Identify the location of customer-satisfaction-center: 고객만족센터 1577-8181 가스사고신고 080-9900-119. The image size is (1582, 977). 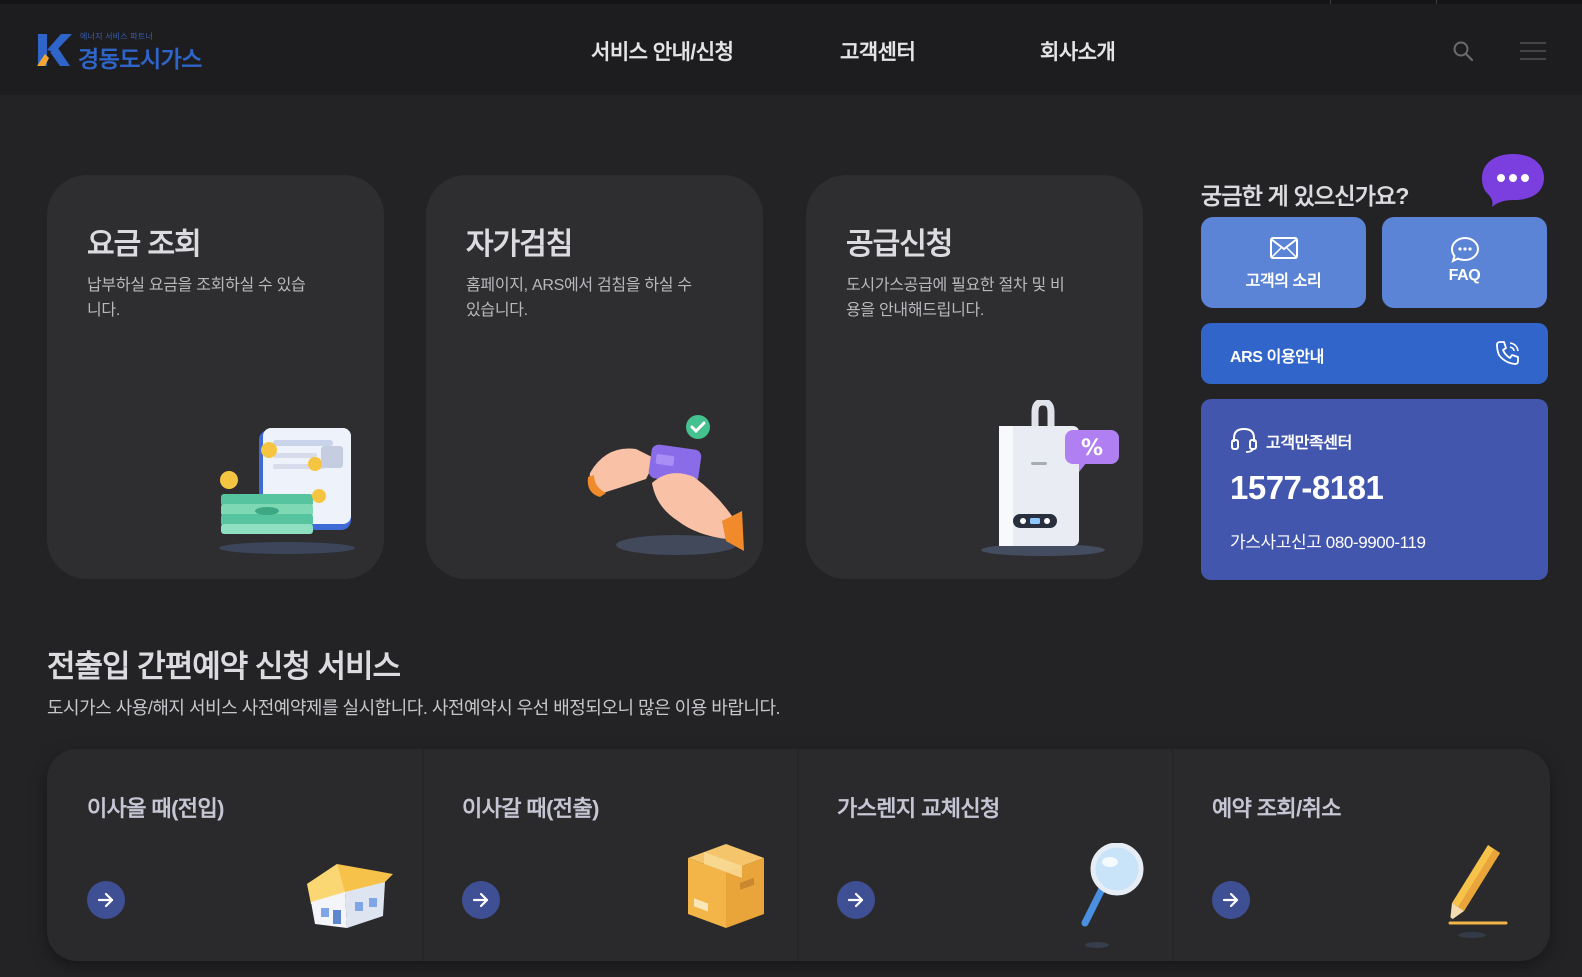
(1374, 489).